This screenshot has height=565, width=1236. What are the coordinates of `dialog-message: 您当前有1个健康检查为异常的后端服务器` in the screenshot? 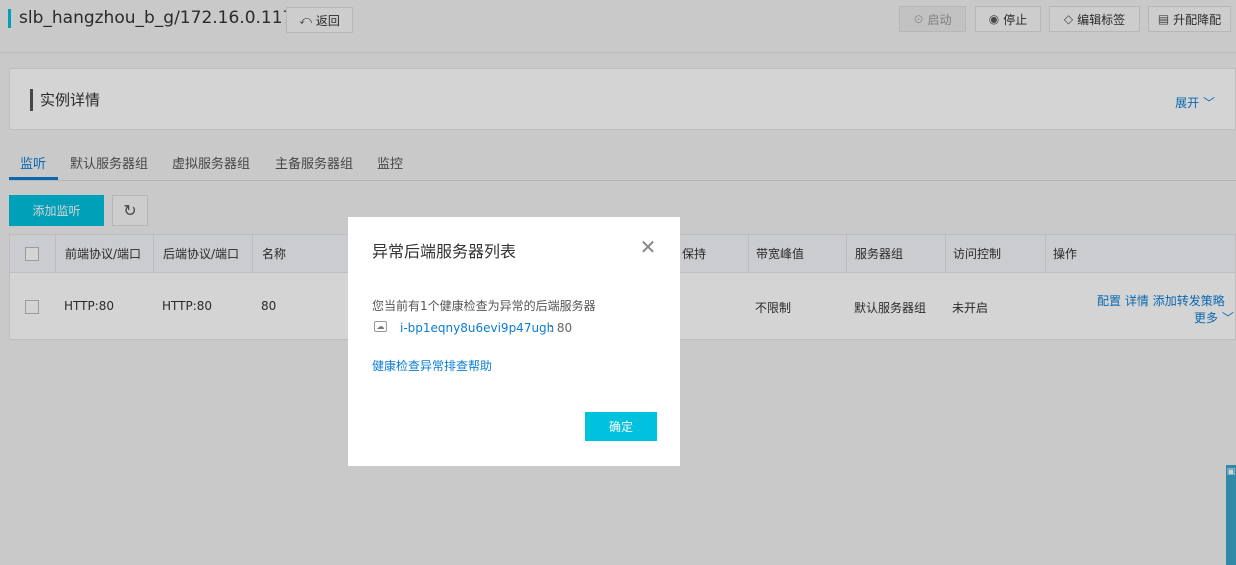 It's located at (484, 306).